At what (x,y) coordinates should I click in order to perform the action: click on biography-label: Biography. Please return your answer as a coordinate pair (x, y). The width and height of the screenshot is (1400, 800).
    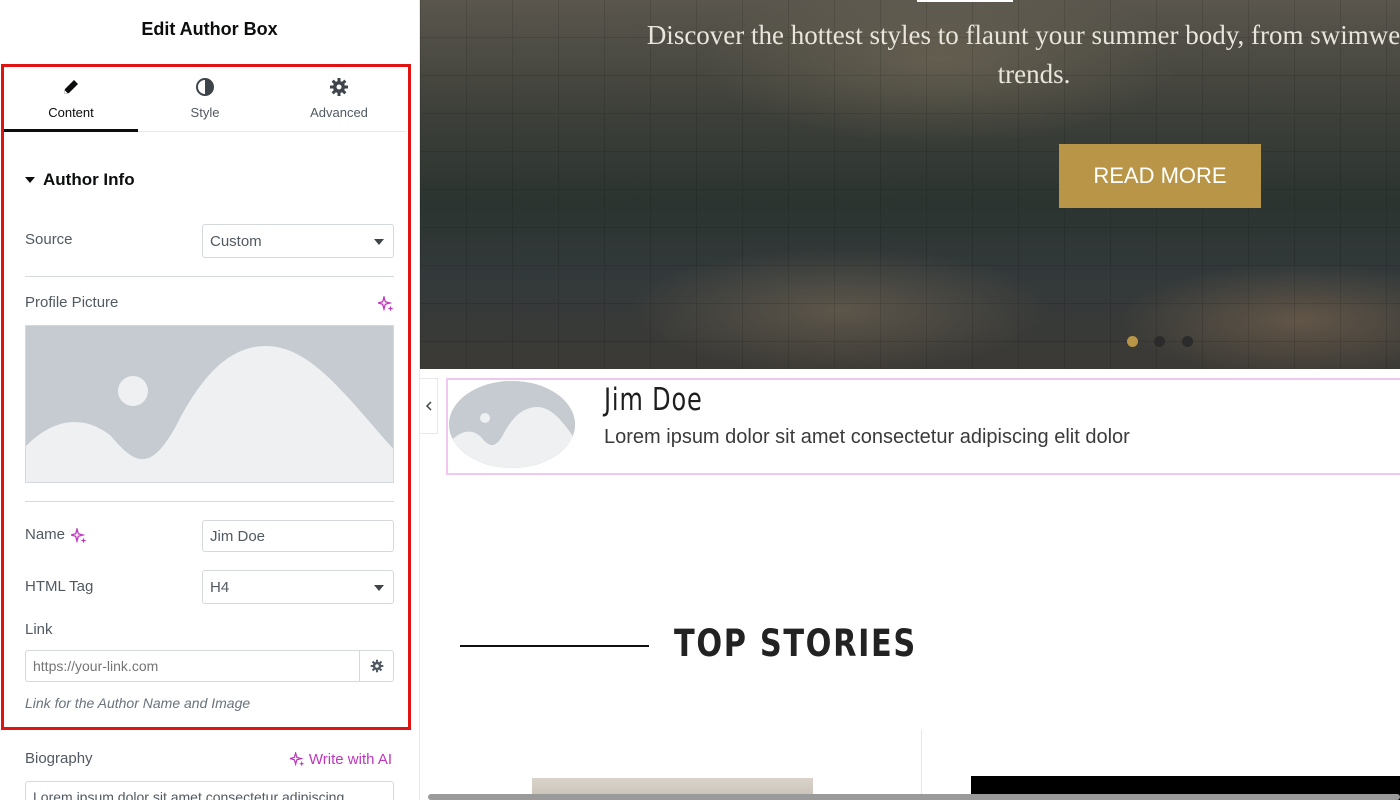
    Looking at the image, I should click on (59, 758).